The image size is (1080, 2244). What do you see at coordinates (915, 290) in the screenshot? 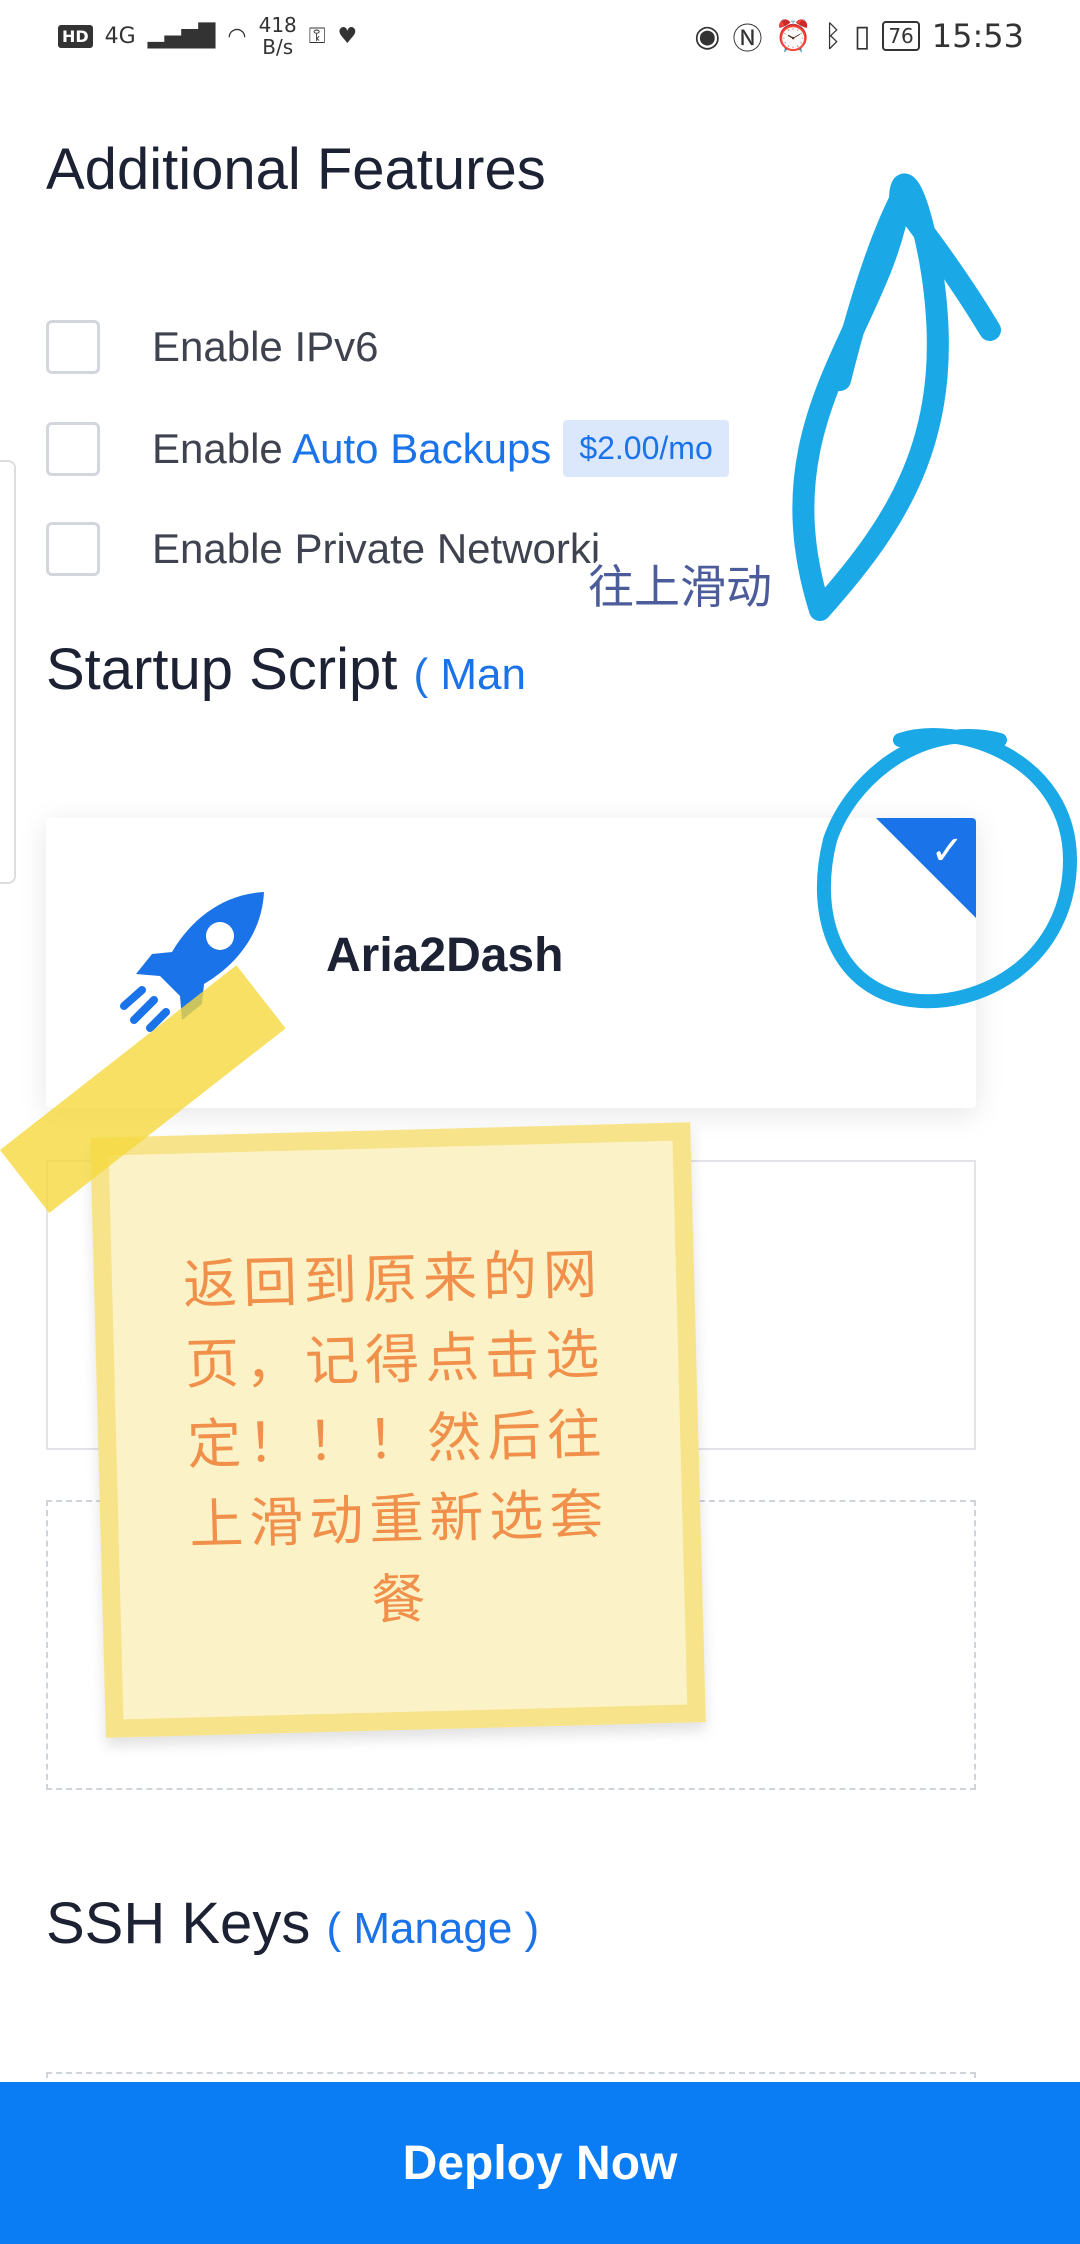
I see `arrow-head-icon` at bounding box center [915, 290].